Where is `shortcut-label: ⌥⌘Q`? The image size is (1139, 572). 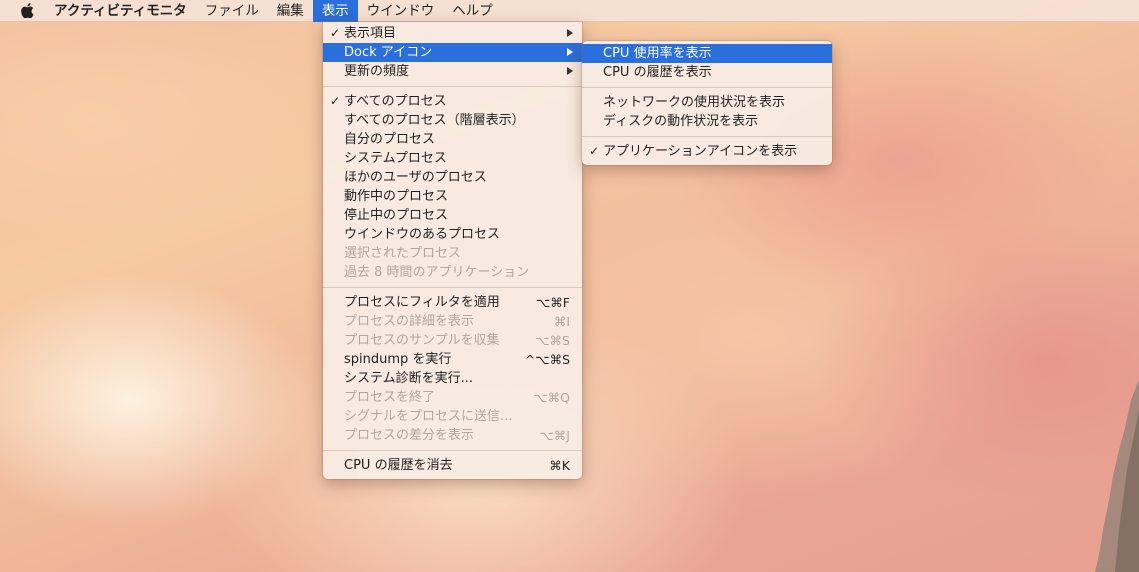
shortcut-label: ⌥⌘Q is located at coordinates (551, 397).